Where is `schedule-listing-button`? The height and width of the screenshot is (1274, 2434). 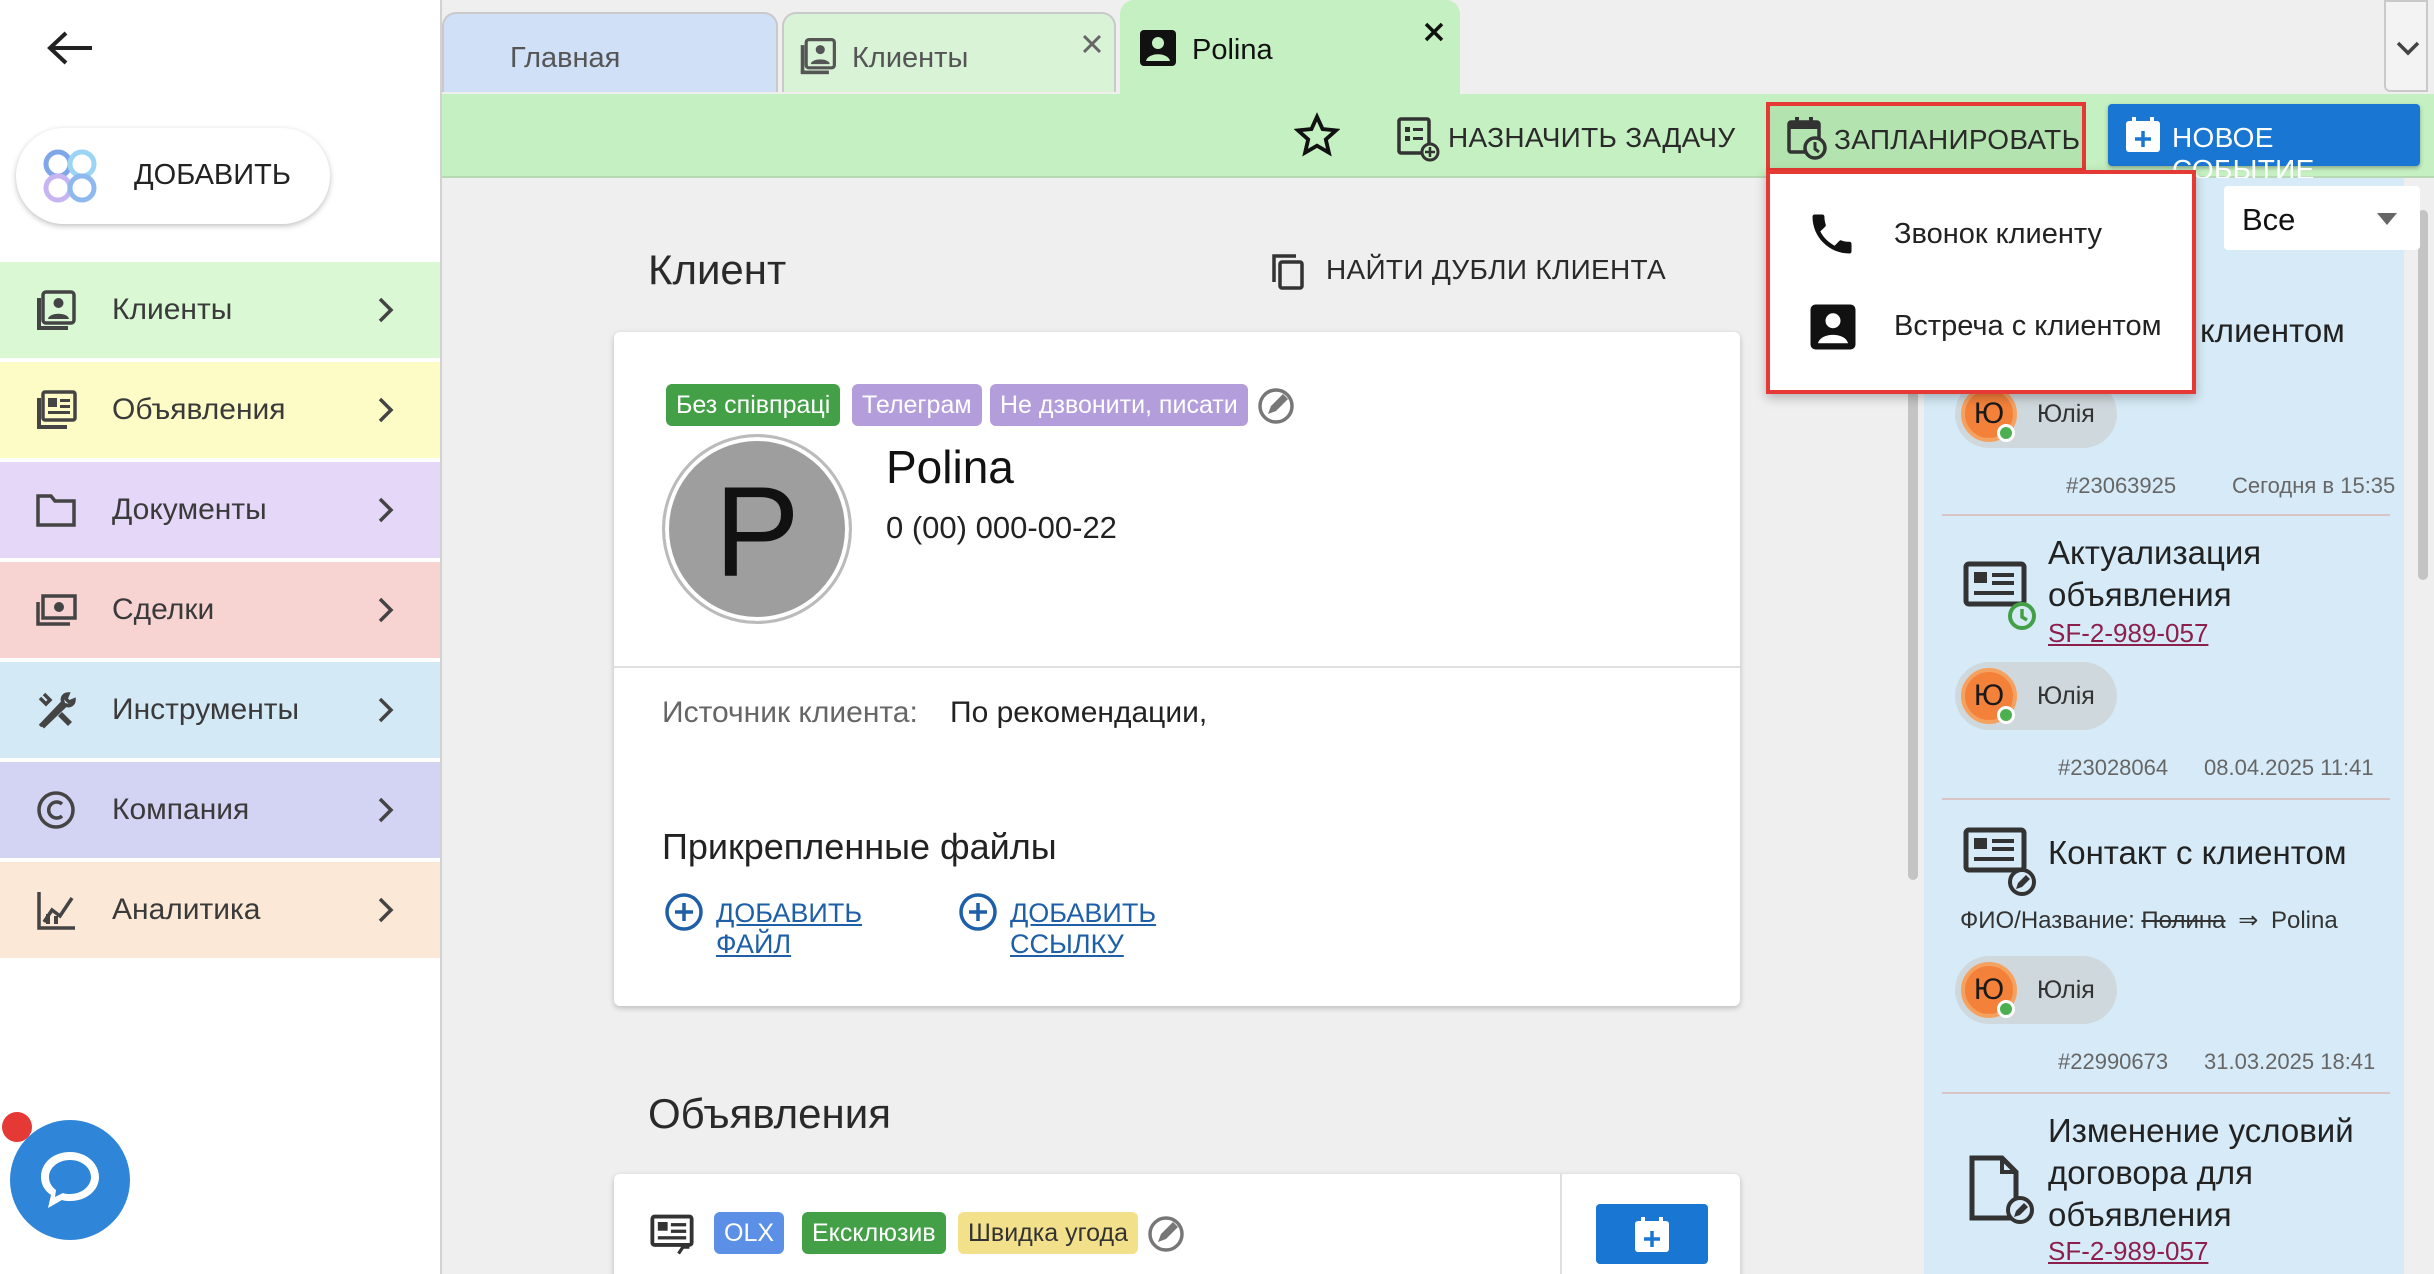
schedule-listing-button is located at coordinates (1652, 1234).